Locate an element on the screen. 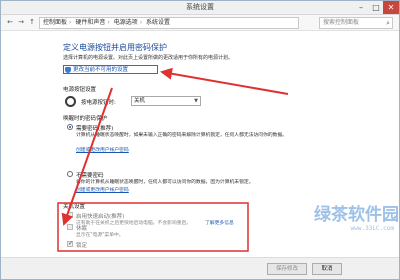 The width and height of the screenshot is (400, 280). footer-bar: 保存修改 取消 is located at coordinates (200, 268).